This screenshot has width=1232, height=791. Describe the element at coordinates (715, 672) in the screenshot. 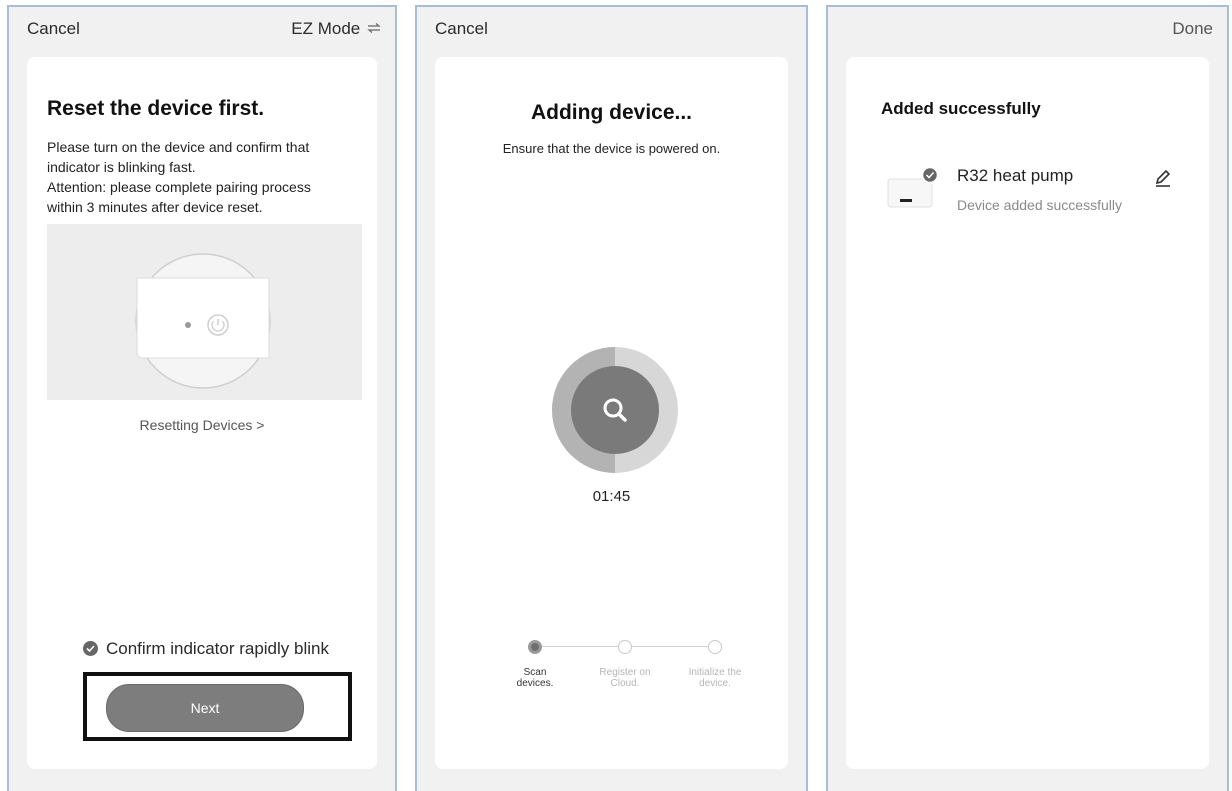

I see `step-label: Initialize the` at that location.